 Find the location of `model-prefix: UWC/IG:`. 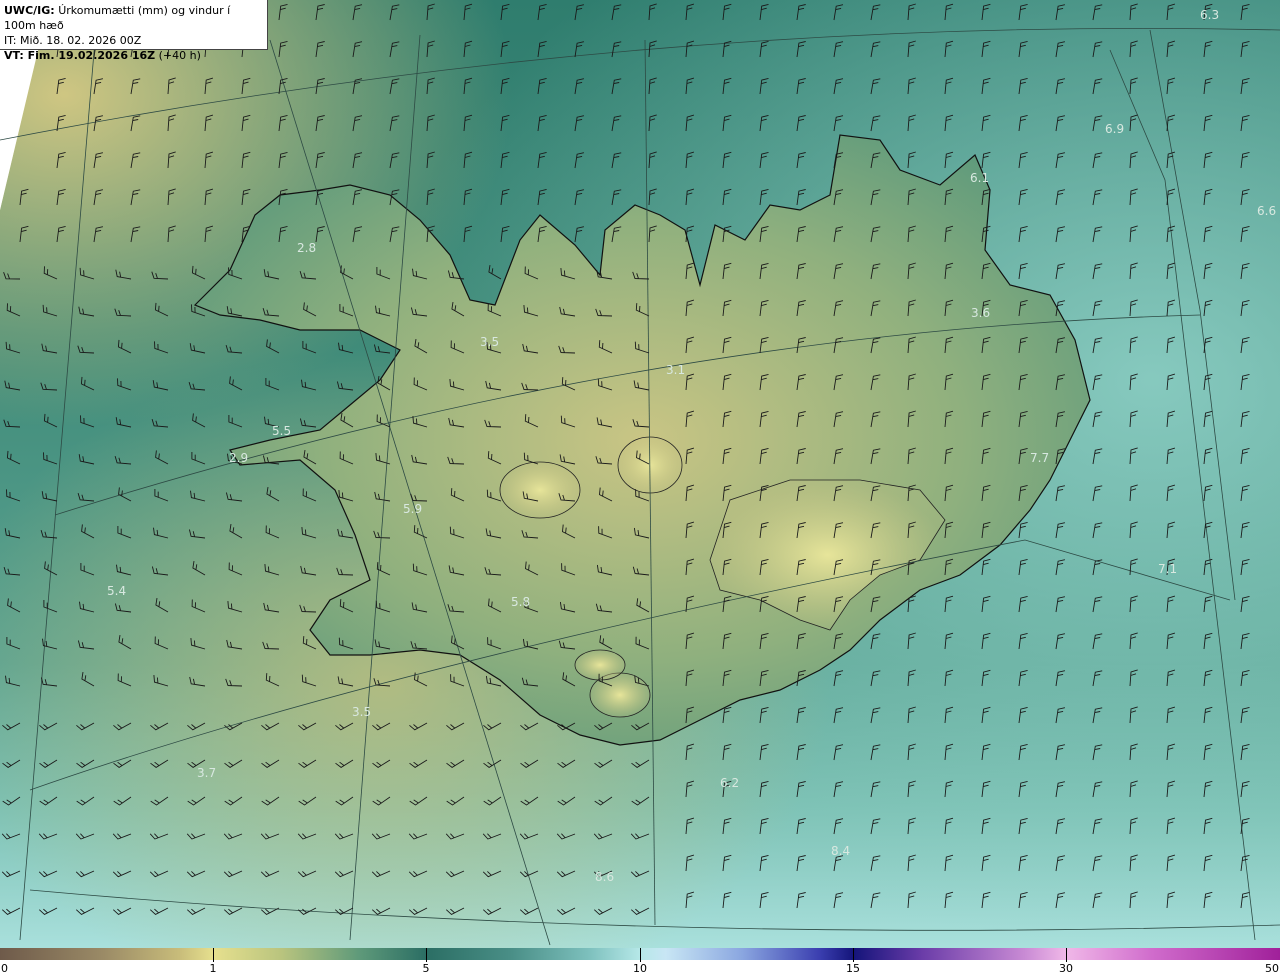

model-prefix: UWC/IG: is located at coordinates (29, 10).